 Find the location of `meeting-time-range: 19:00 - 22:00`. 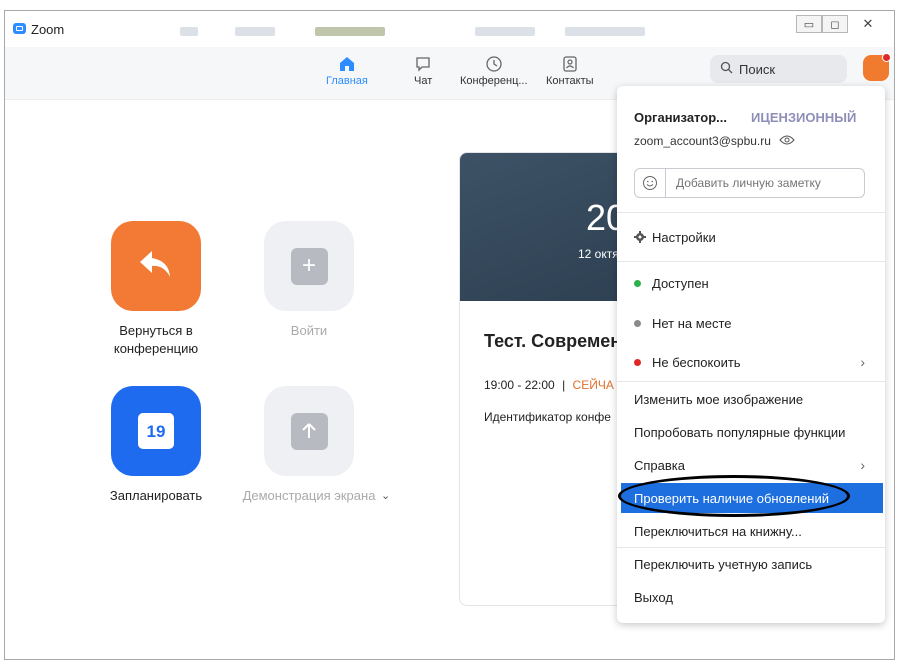

meeting-time-range: 19:00 - 22:00 is located at coordinates (519, 385).